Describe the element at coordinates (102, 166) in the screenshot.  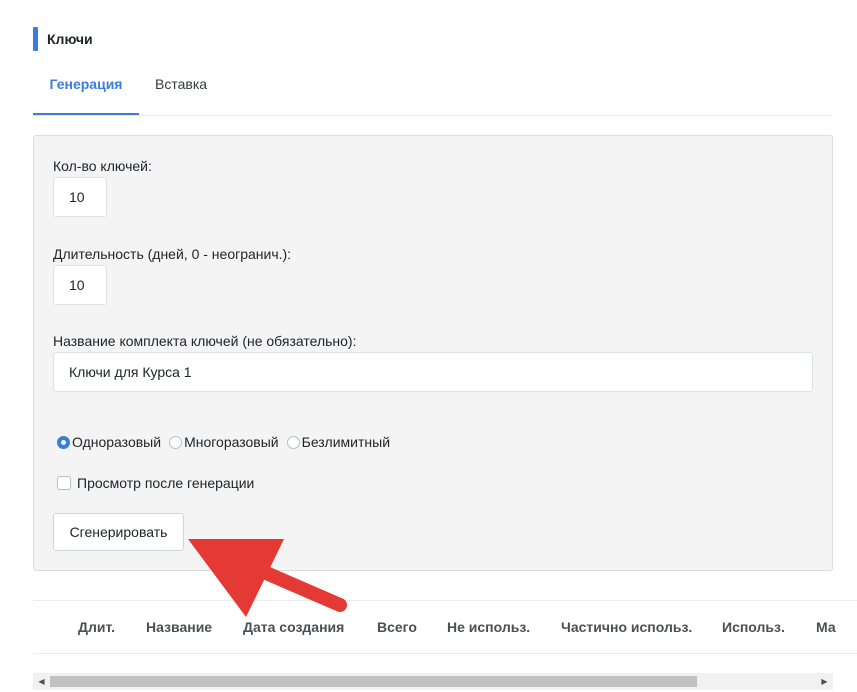
I see `count-label: Кол-во ключей:` at that location.